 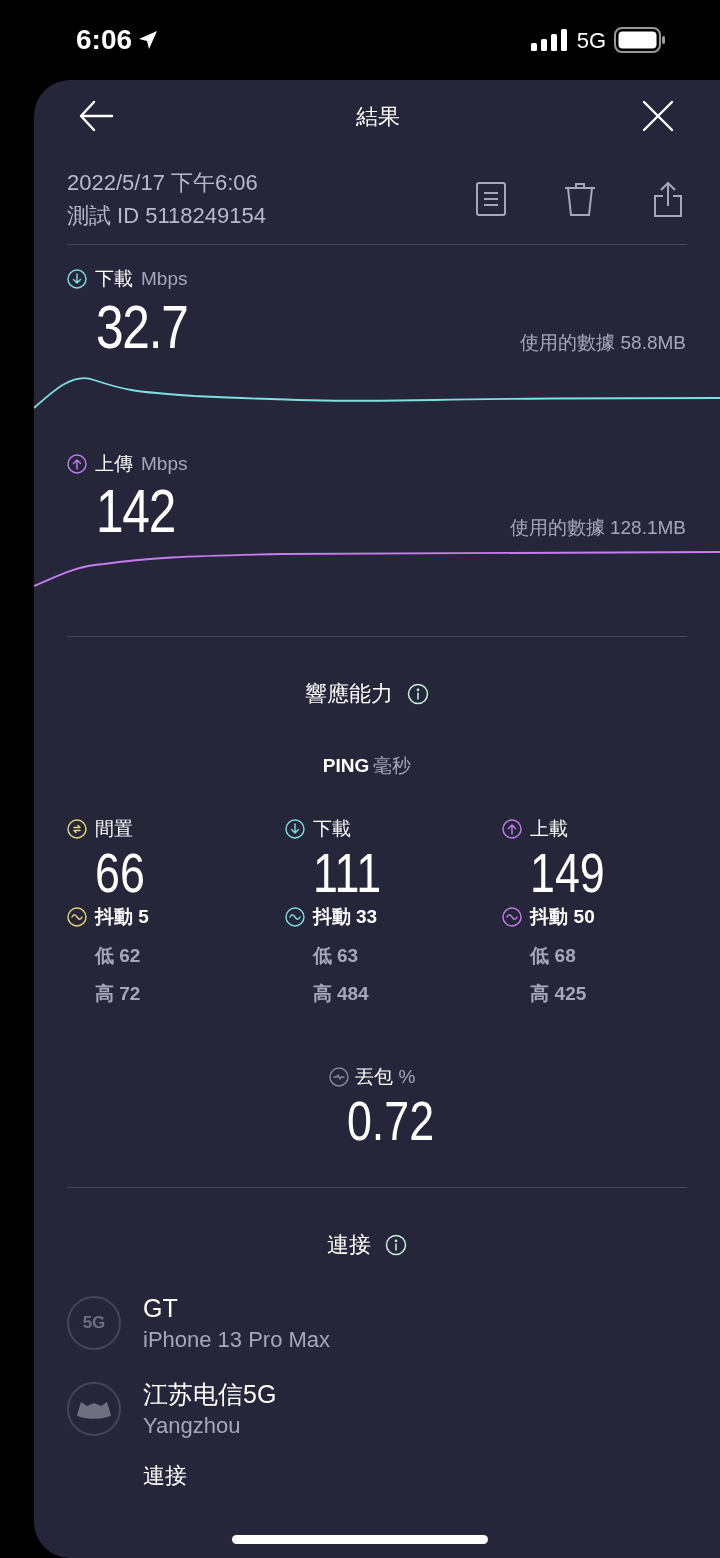 What do you see at coordinates (336, 955) in the screenshot?
I see `low-value: 低 63` at bounding box center [336, 955].